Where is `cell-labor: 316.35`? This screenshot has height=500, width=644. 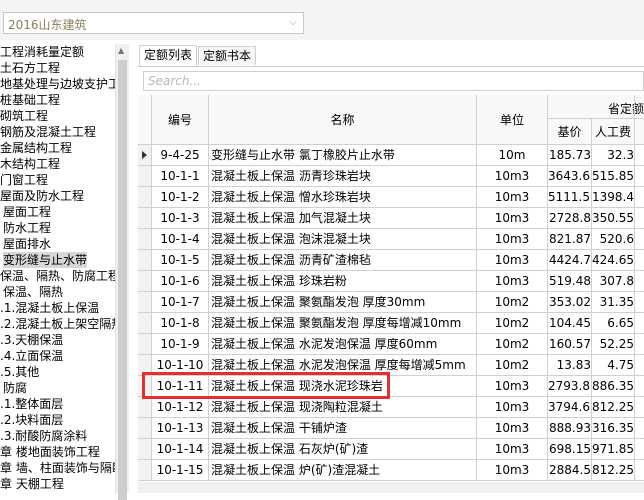 cell-labor: 316.35 is located at coordinates (613, 428).